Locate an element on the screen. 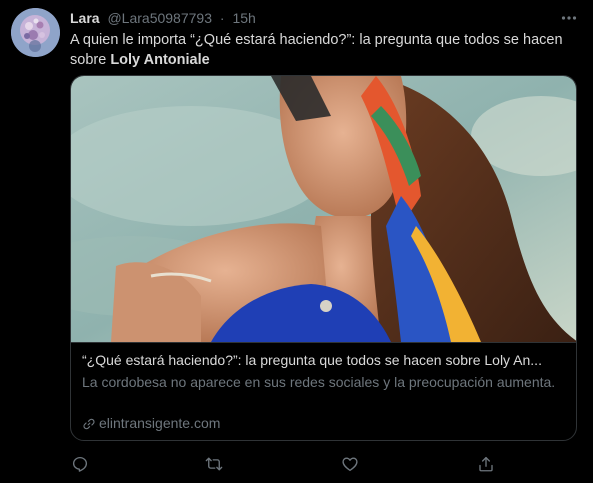  share-button is located at coordinates (486, 464).